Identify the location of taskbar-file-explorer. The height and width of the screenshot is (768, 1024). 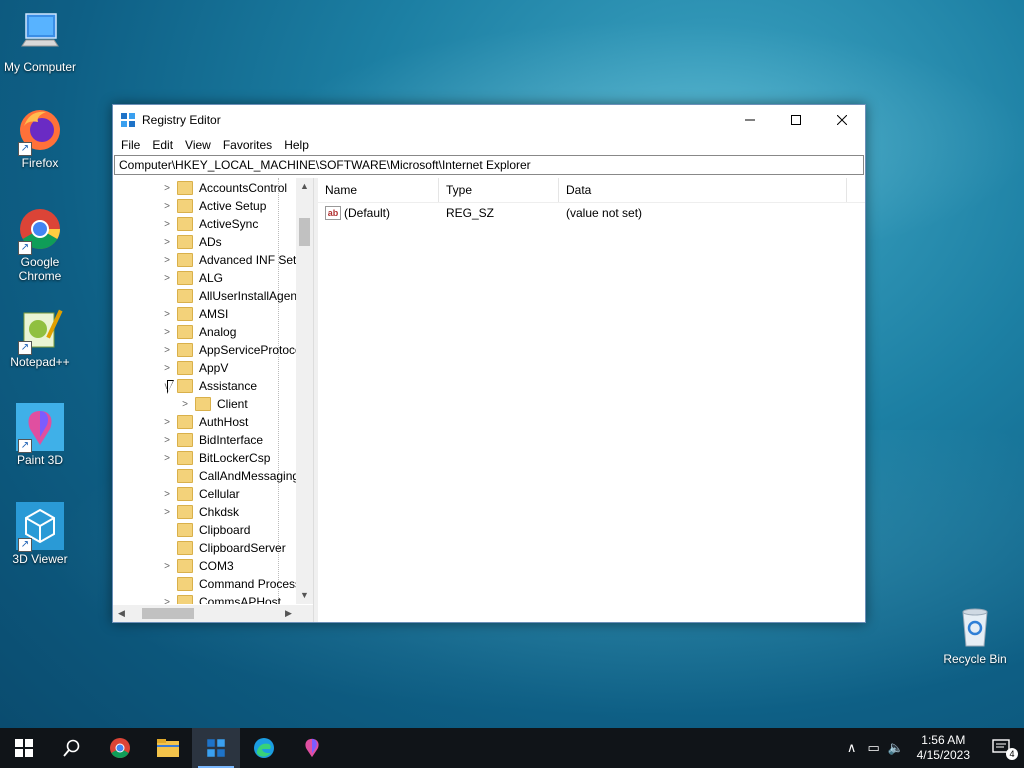
(168, 748).